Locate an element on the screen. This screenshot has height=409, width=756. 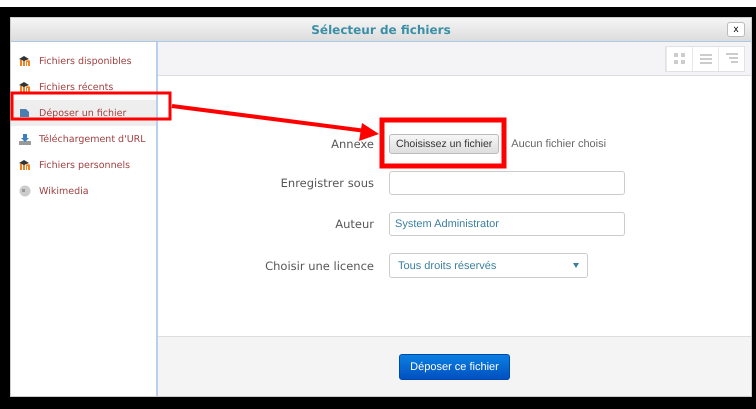
sidebar-item: Wikimedia is located at coordinates (83, 191).